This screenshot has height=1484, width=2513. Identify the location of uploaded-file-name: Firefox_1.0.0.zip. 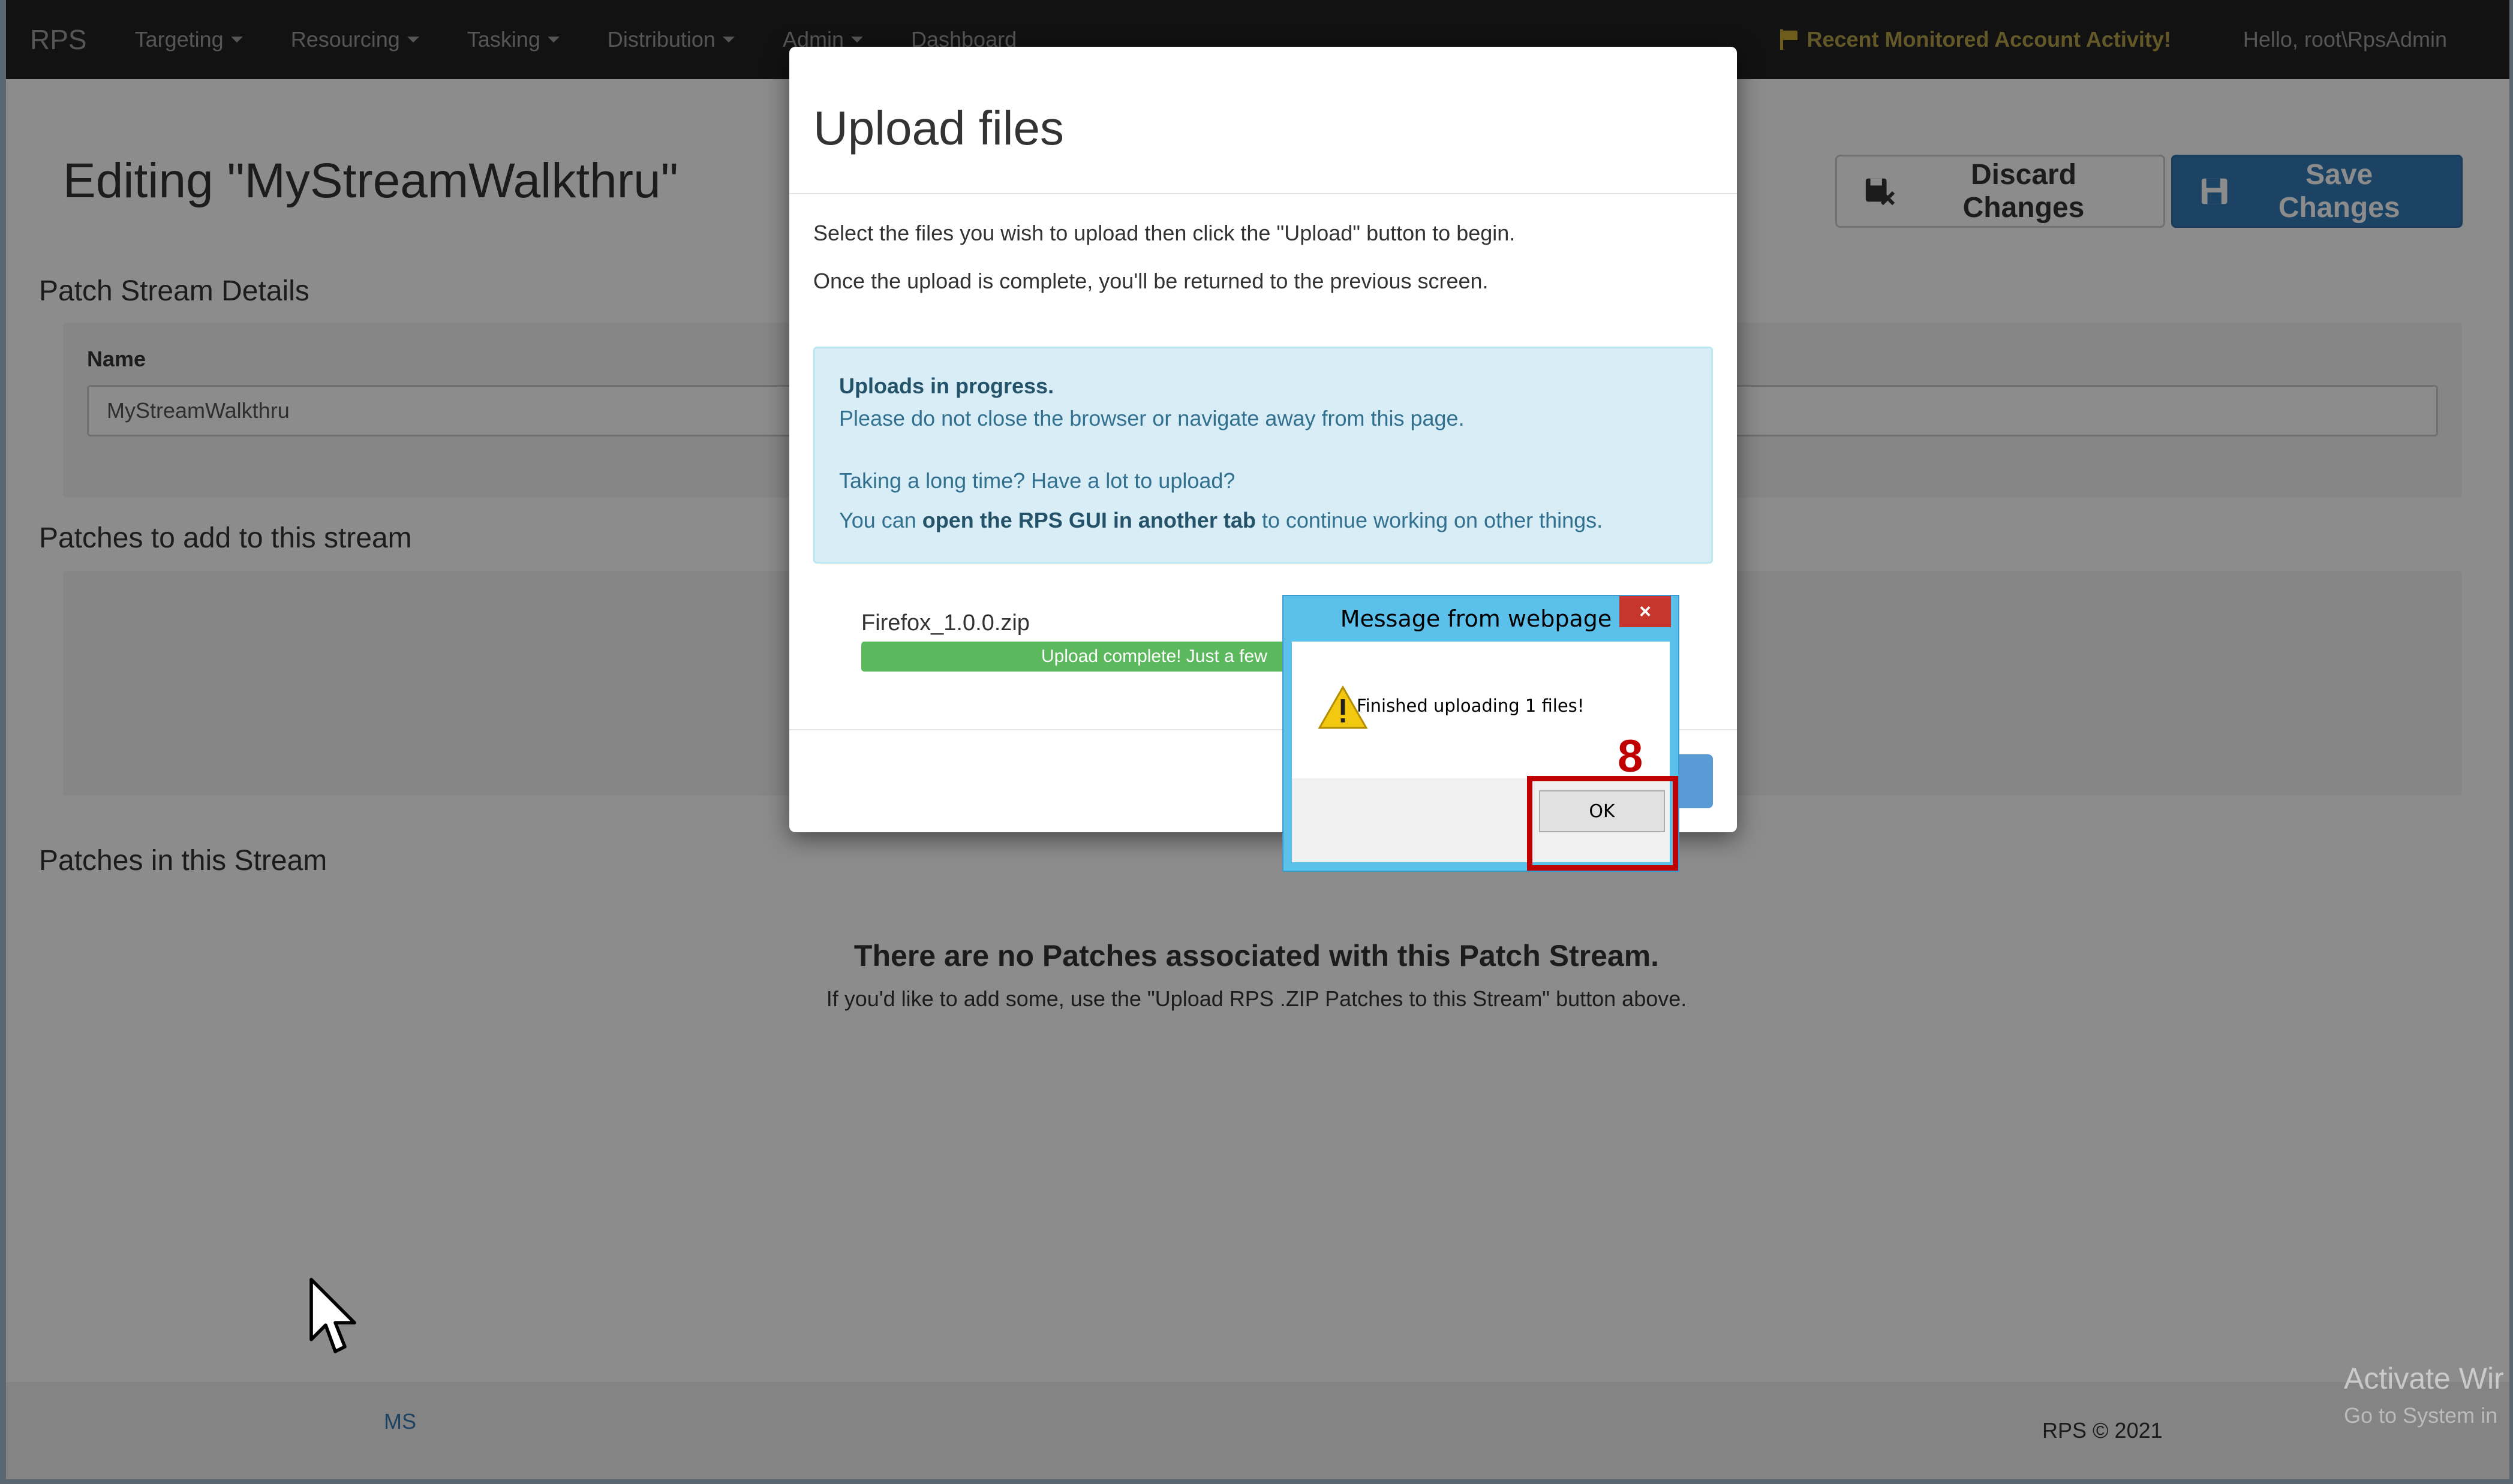
(945, 623).